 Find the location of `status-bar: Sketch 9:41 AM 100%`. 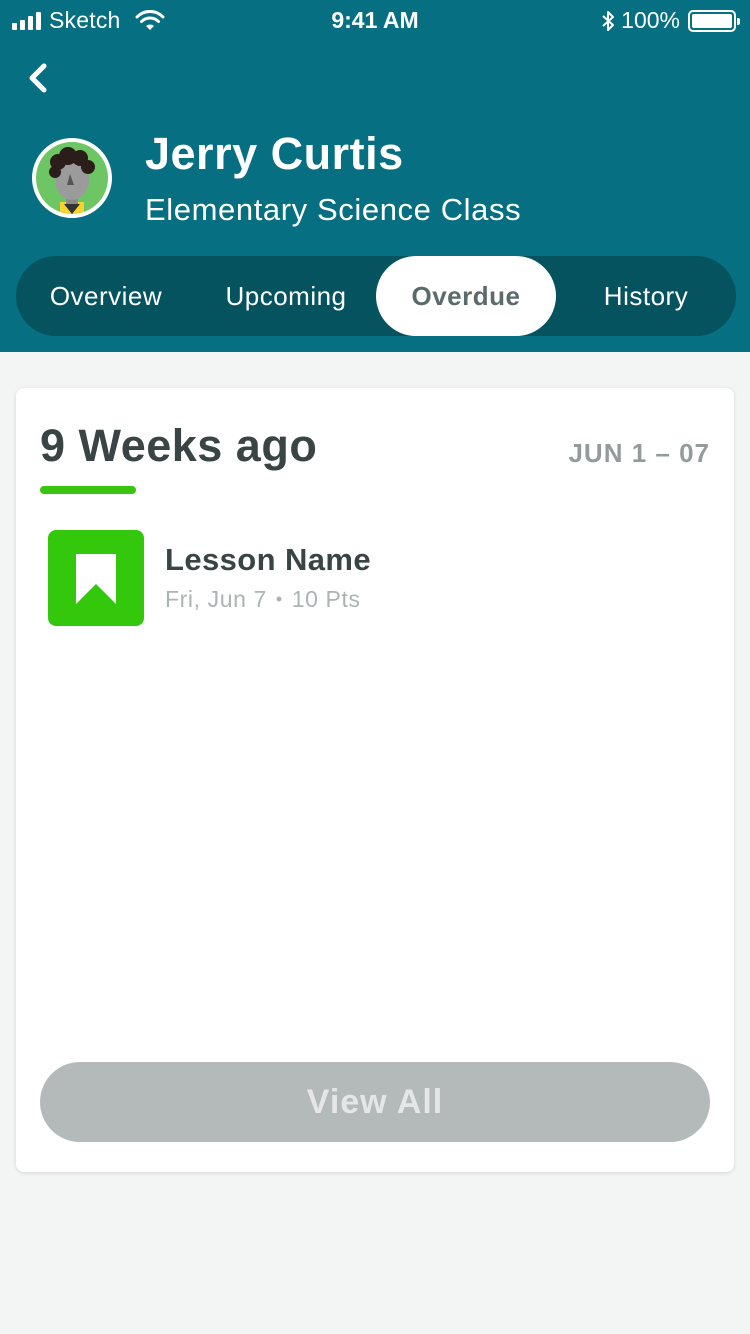

status-bar: Sketch 9:41 AM 100% is located at coordinates (375, 20).